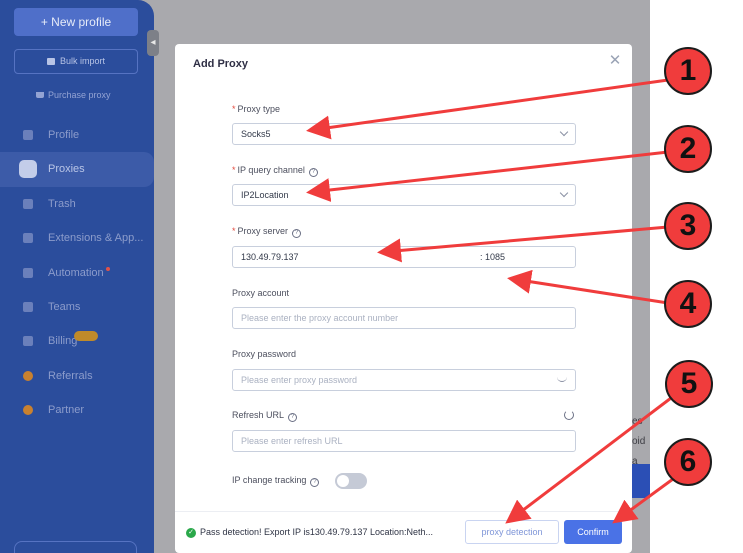 The height and width of the screenshot is (553, 743). I want to click on callout-2: 2, so click(688, 149).